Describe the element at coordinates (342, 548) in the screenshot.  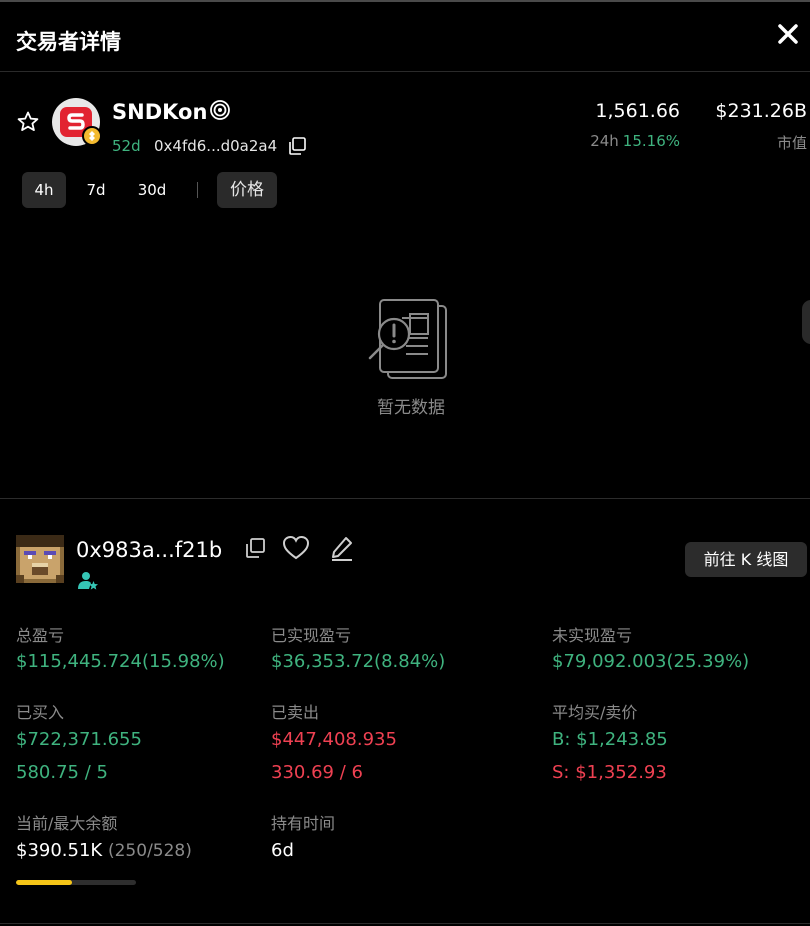
I see `edit-icon` at that location.